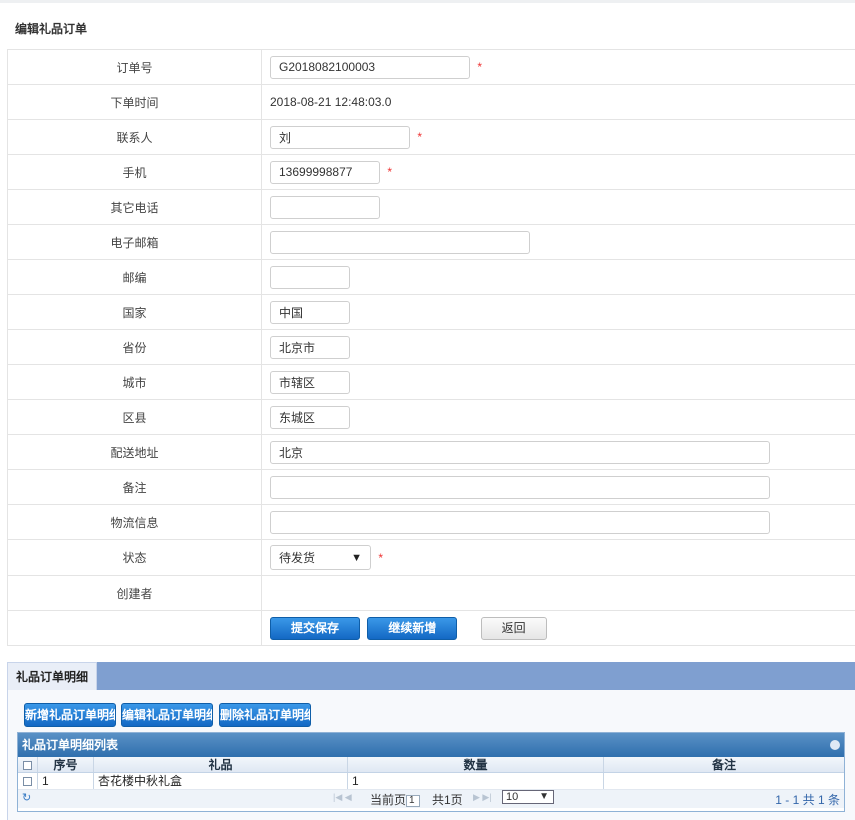  What do you see at coordinates (167, 715) in the screenshot?
I see `edit-detail-button: 编辑礼品订单明细` at bounding box center [167, 715].